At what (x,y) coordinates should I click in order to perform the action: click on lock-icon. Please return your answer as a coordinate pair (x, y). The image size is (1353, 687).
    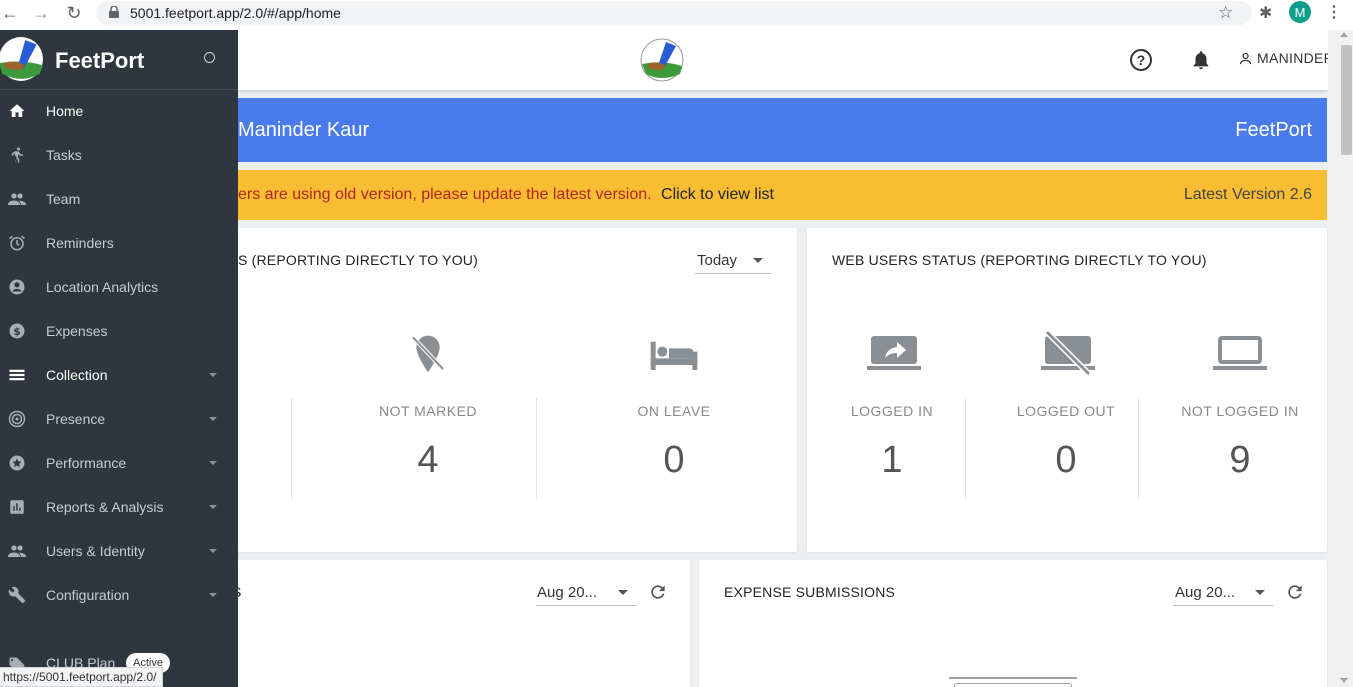
    Looking at the image, I should click on (114, 12).